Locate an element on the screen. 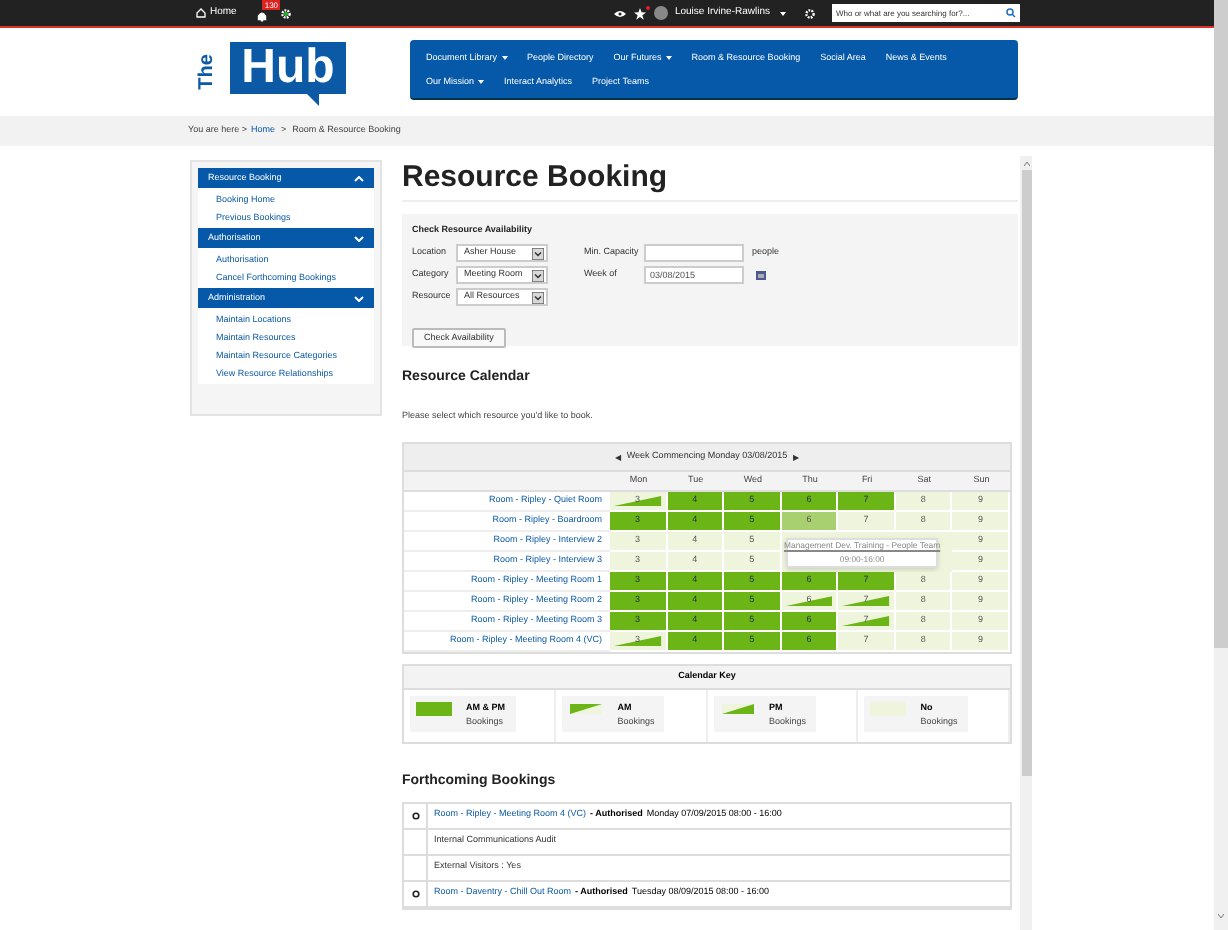 The height and width of the screenshot is (930, 1228). caret-icon is located at coordinates (783, 13).